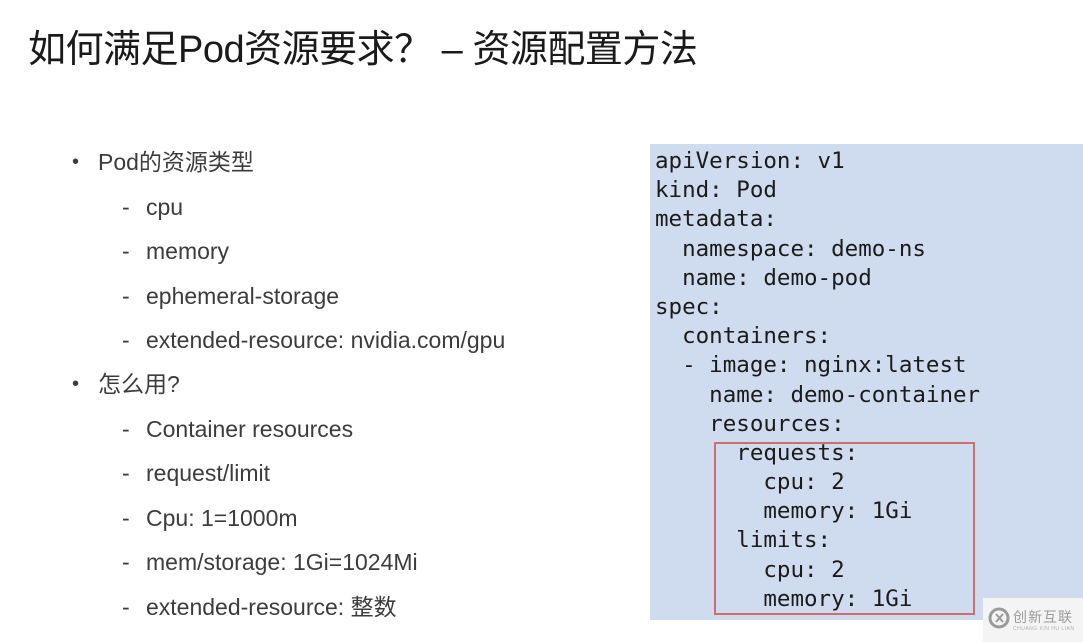 The image size is (1083, 642). What do you see at coordinates (716, 190) in the screenshot?
I see `code-line: kind: Pod` at bounding box center [716, 190].